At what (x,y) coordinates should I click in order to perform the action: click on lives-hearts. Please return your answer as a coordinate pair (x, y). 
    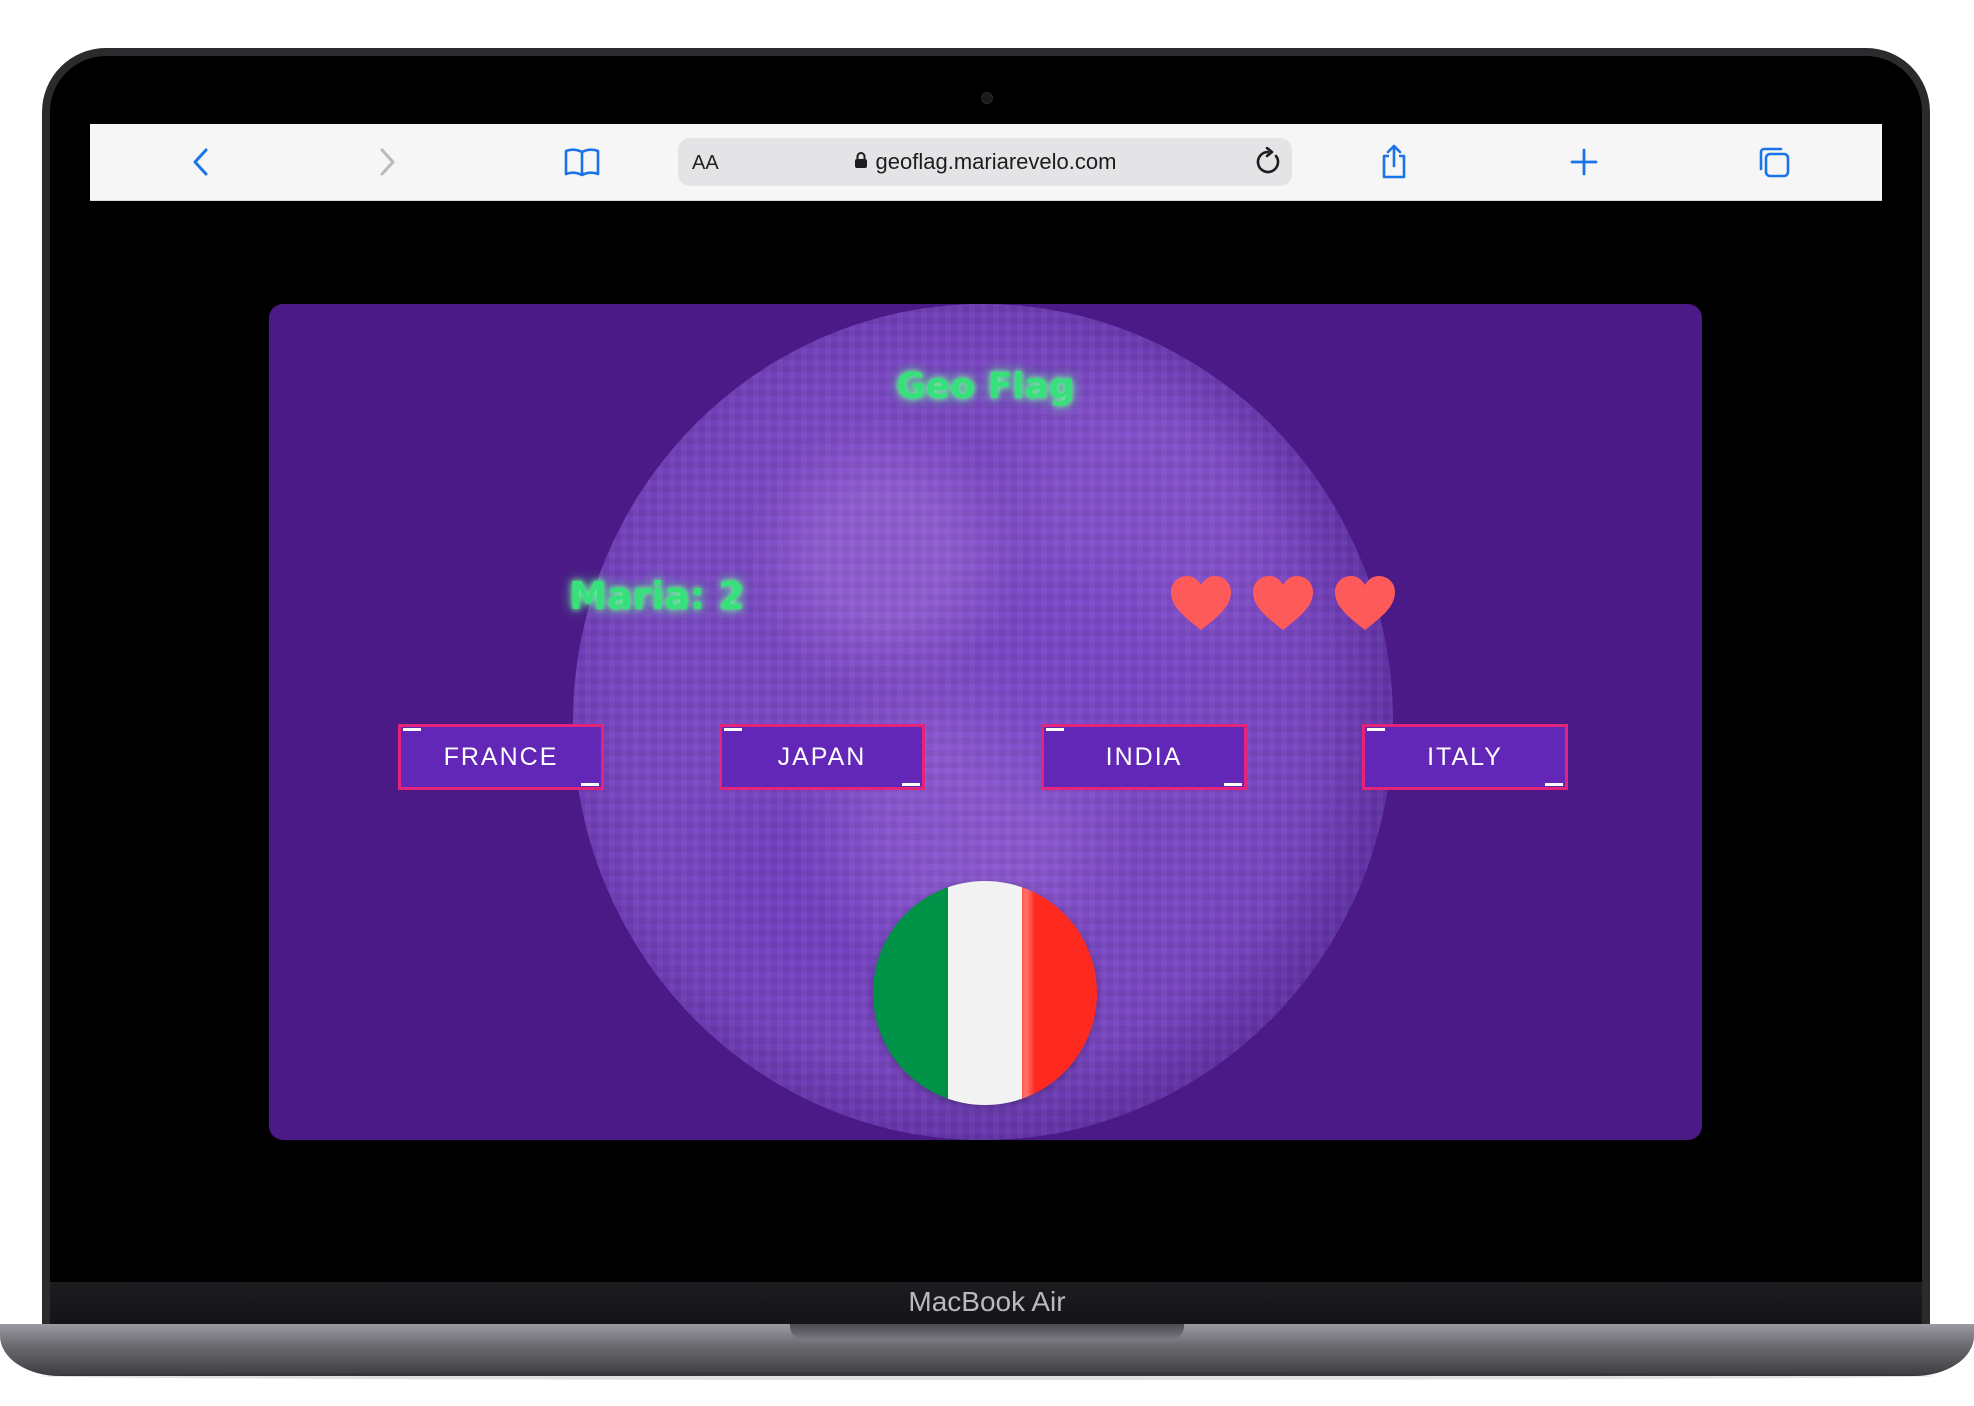
    Looking at the image, I should click on (1283, 603).